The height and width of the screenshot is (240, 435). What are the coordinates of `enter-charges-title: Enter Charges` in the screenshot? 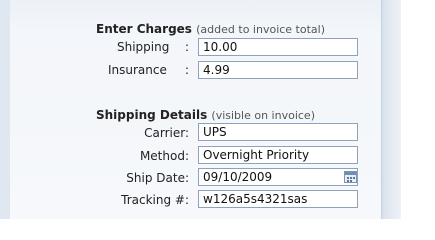 It's located at (144, 29).